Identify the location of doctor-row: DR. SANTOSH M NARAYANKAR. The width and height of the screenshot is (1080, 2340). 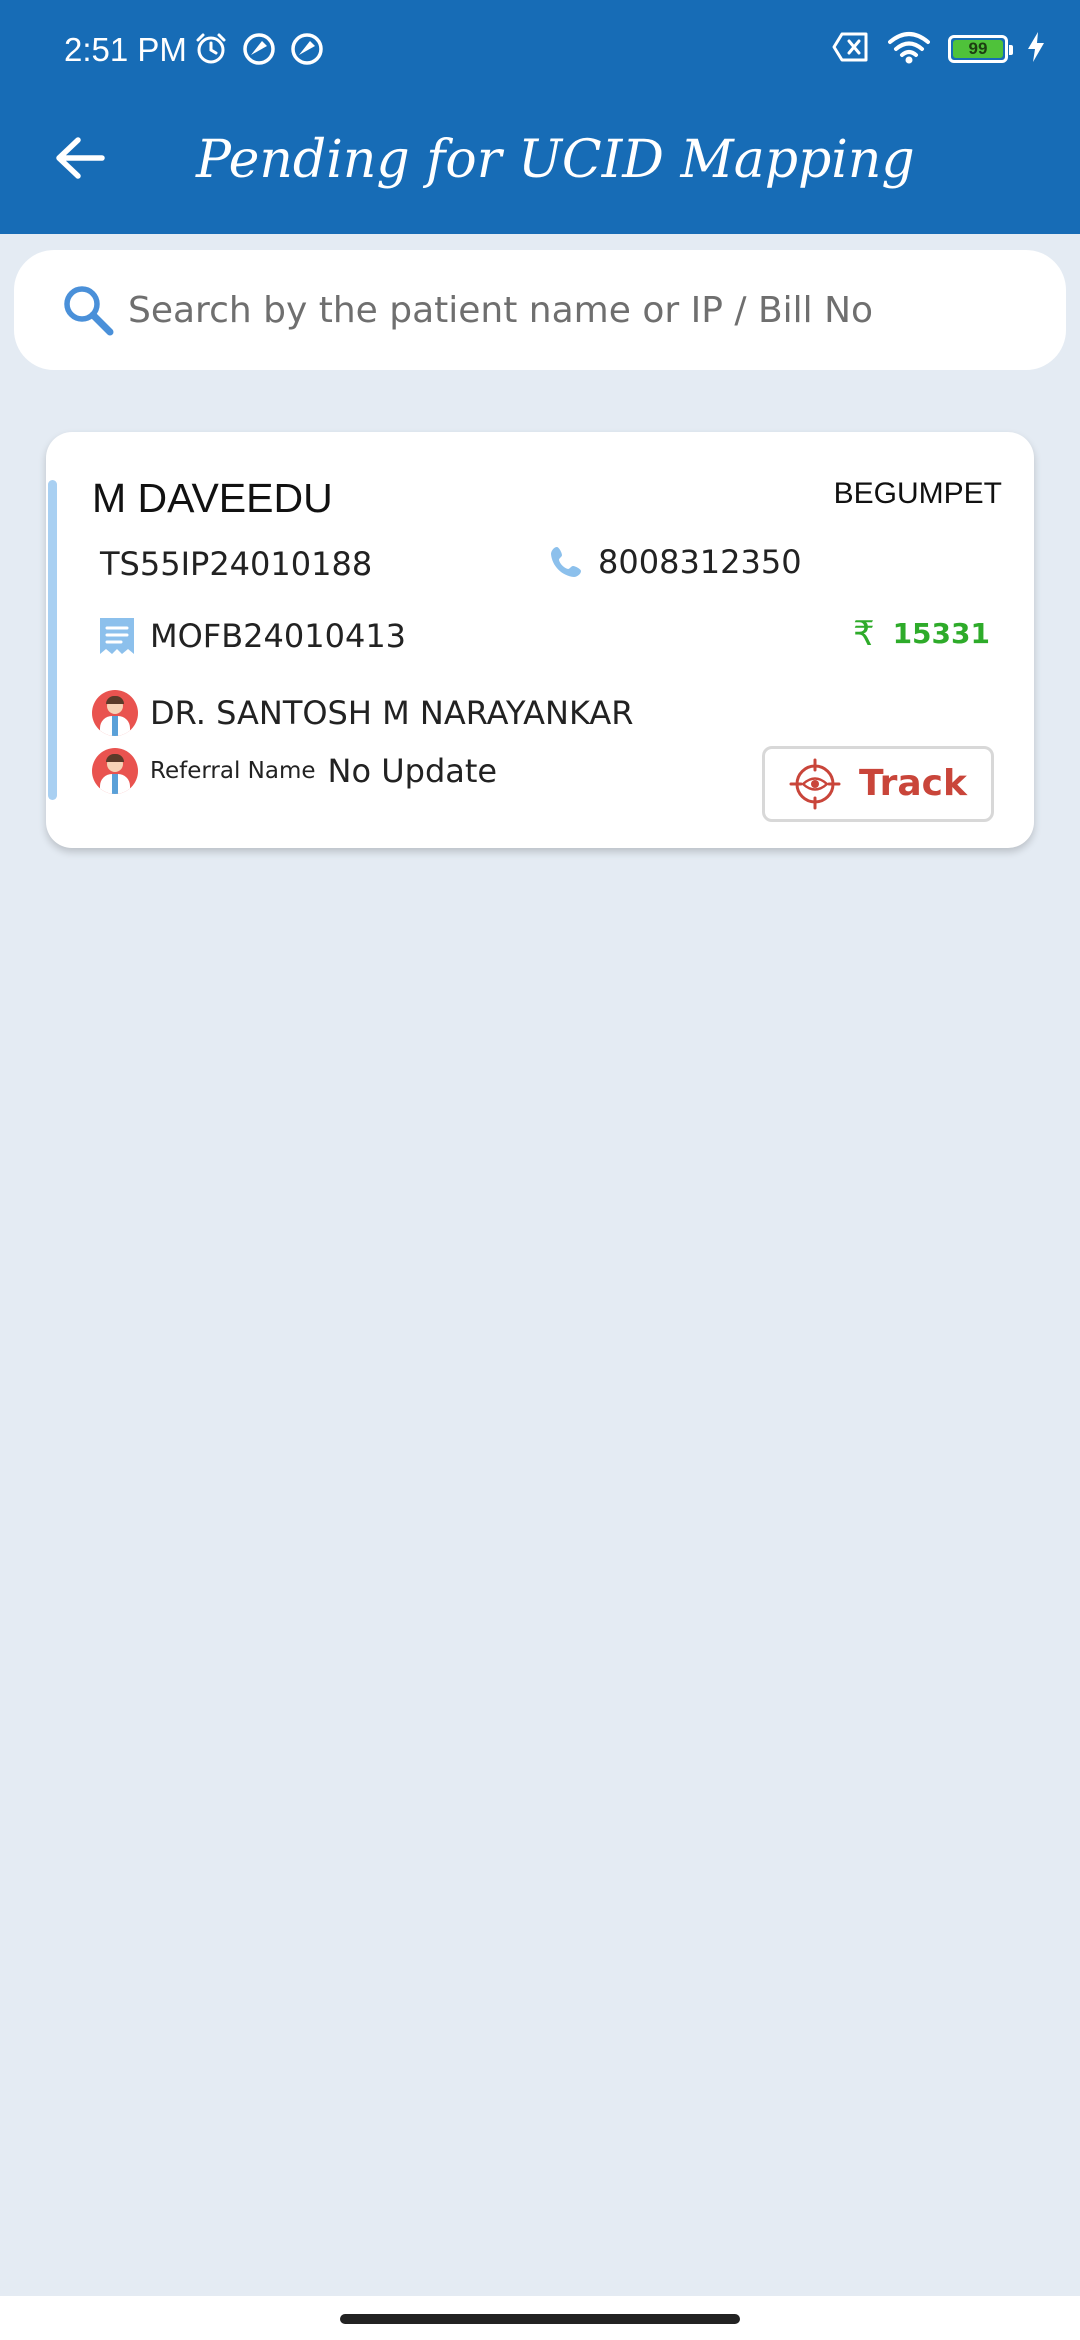
(362, 713).